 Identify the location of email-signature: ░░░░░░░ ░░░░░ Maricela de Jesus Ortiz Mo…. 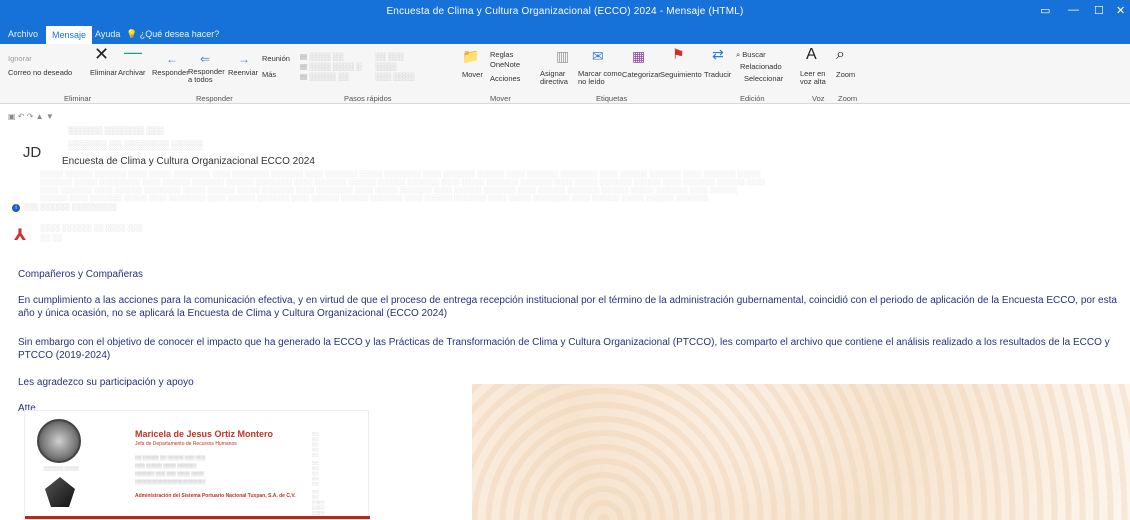
(197, 465).